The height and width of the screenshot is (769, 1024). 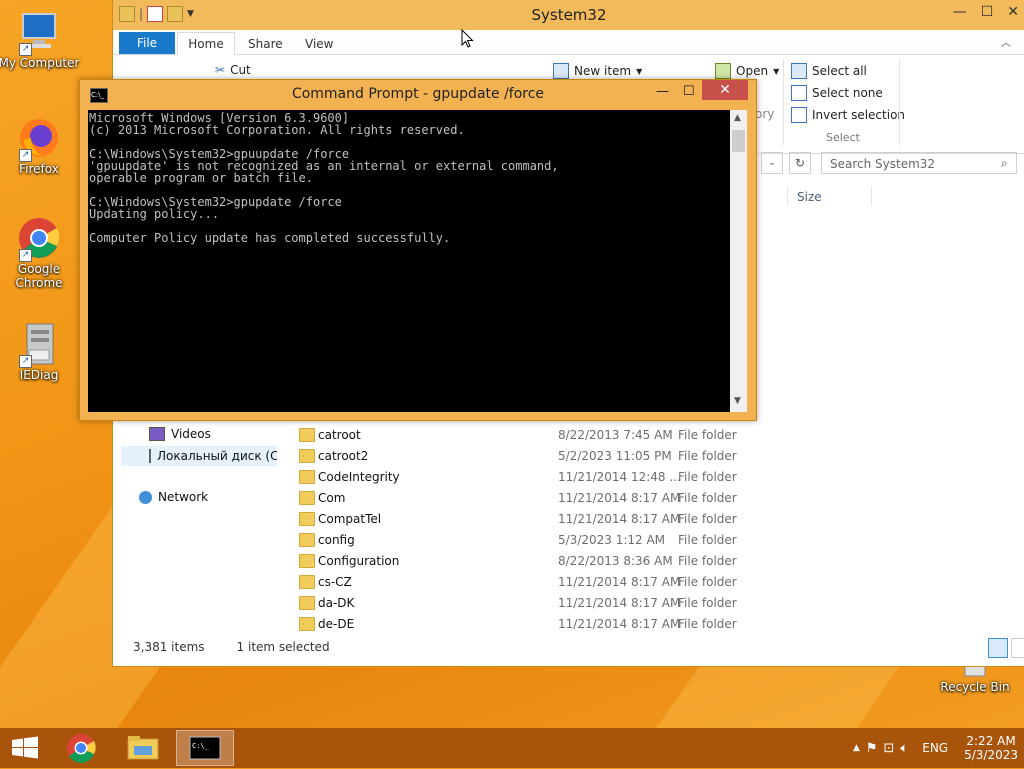 I want to click on large-icons-view-icon, so click(x=1017, y=648).